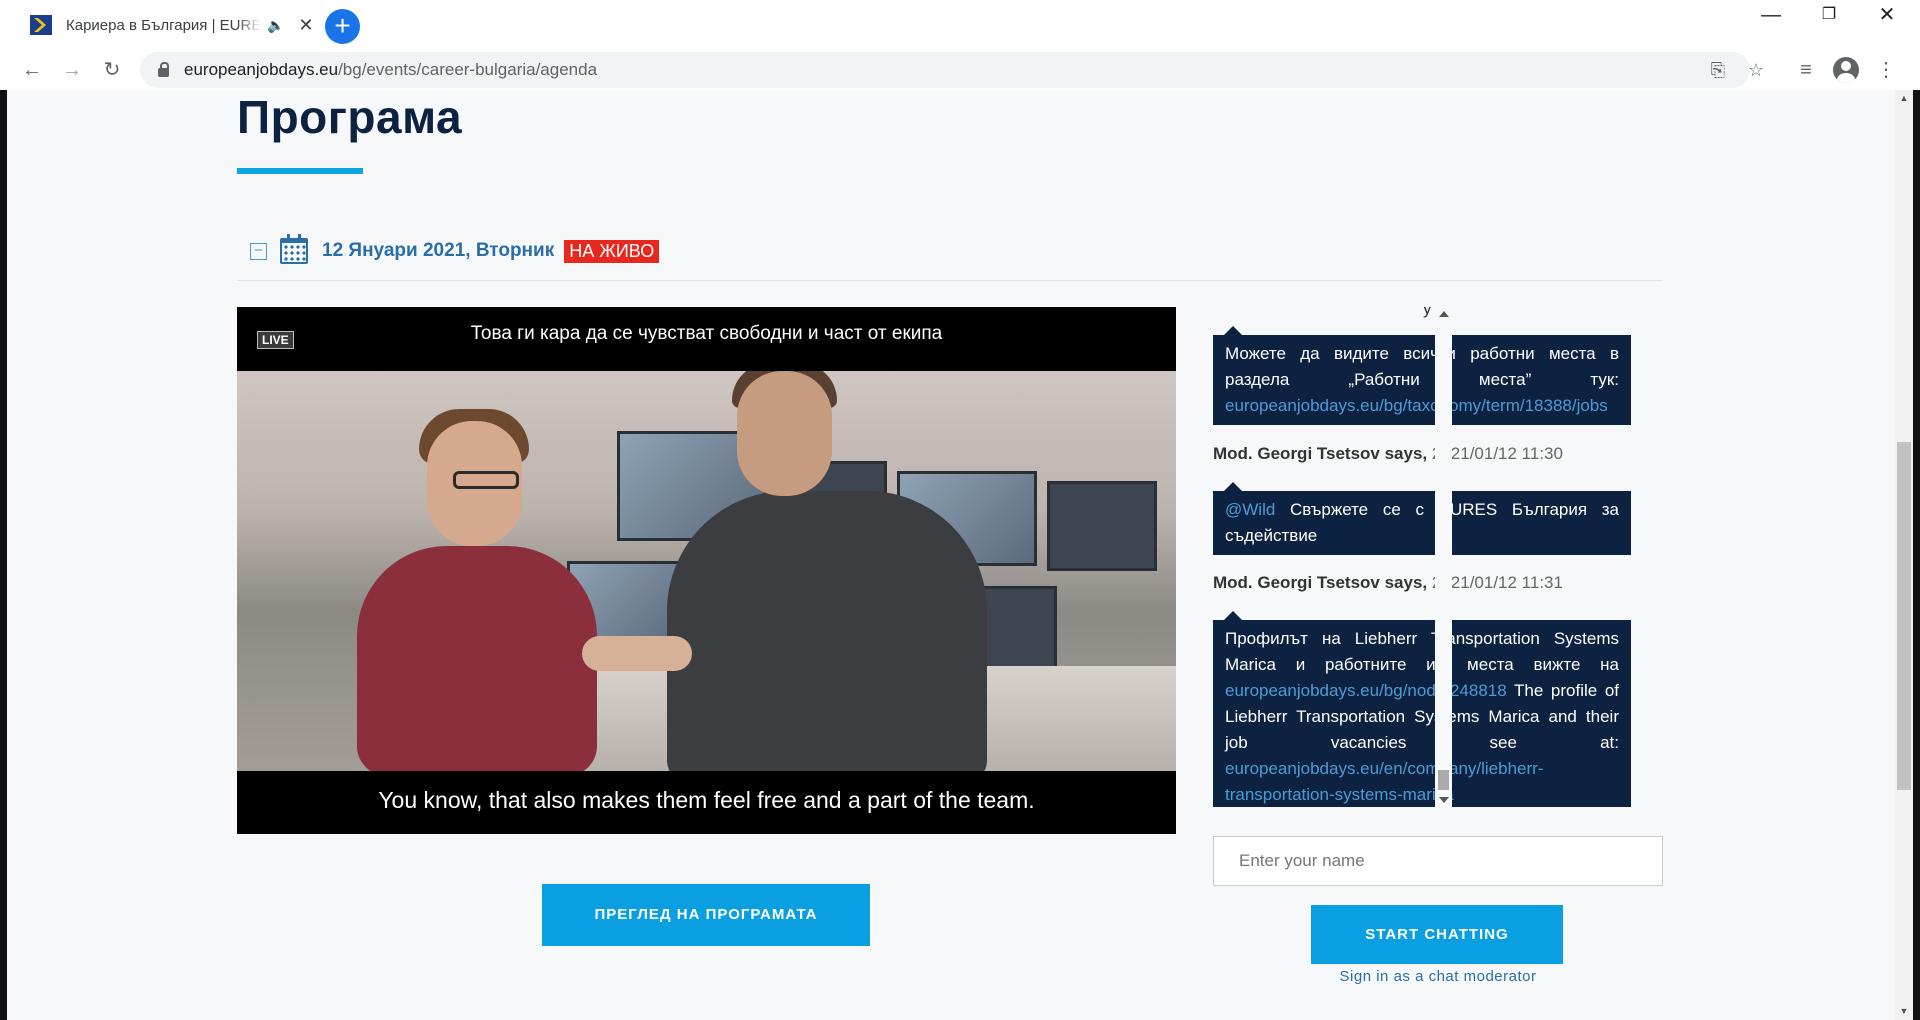  Describe the element at coordinates (72, 70) in the screenshot. I see `forward-arrow-icon: →` at that location.